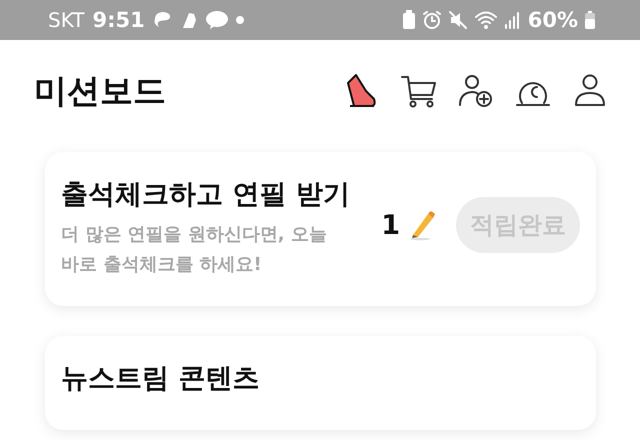  I want to click on carrier-name: SKT, so click(66, 20).